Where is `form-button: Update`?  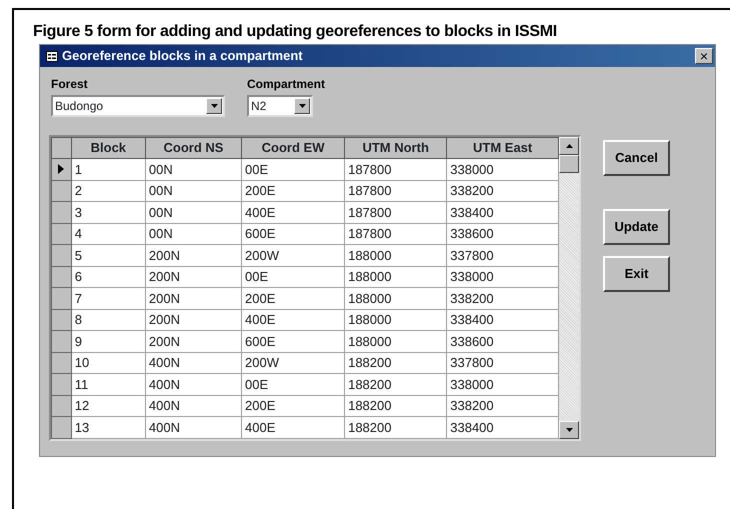 form-button: Update is located at coordinates (636, 227).